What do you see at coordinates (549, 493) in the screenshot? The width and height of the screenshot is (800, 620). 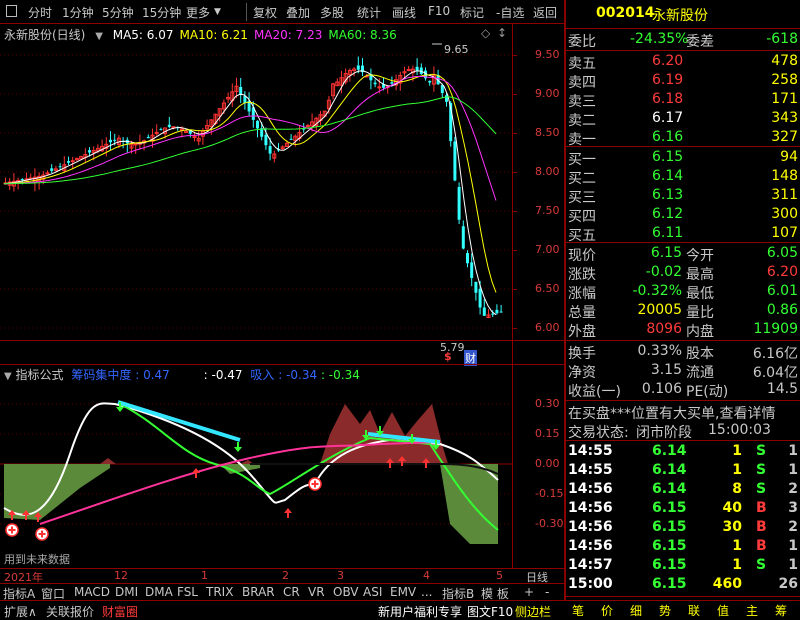 I see `indicator-tick: -0.15` at bounding box center [549, 493].